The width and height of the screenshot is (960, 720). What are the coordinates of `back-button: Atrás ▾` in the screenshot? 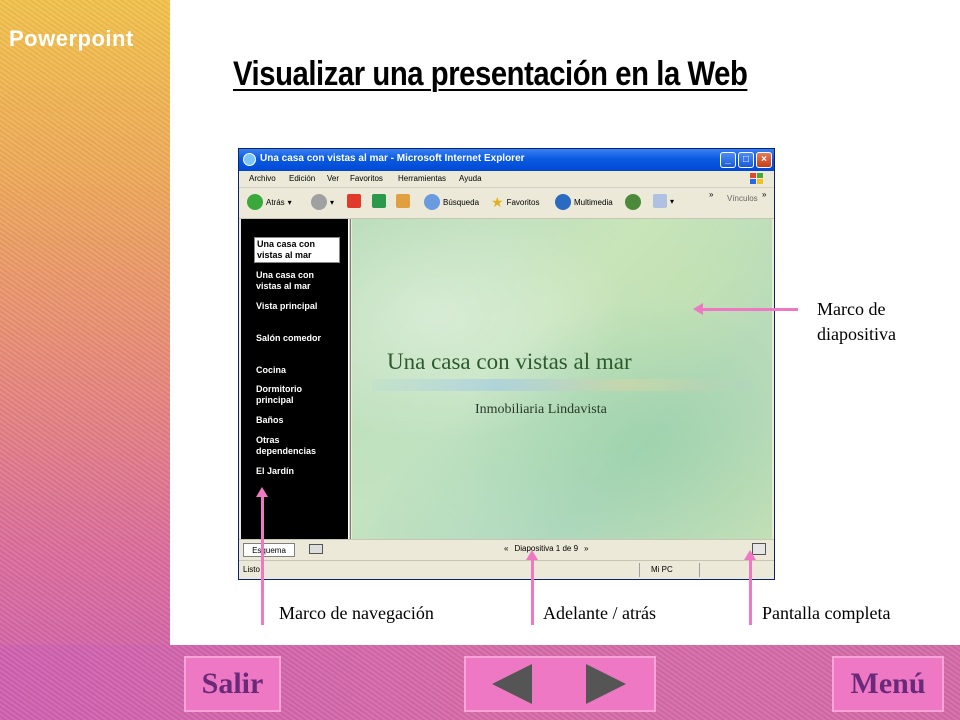 It's located at (269, 202).